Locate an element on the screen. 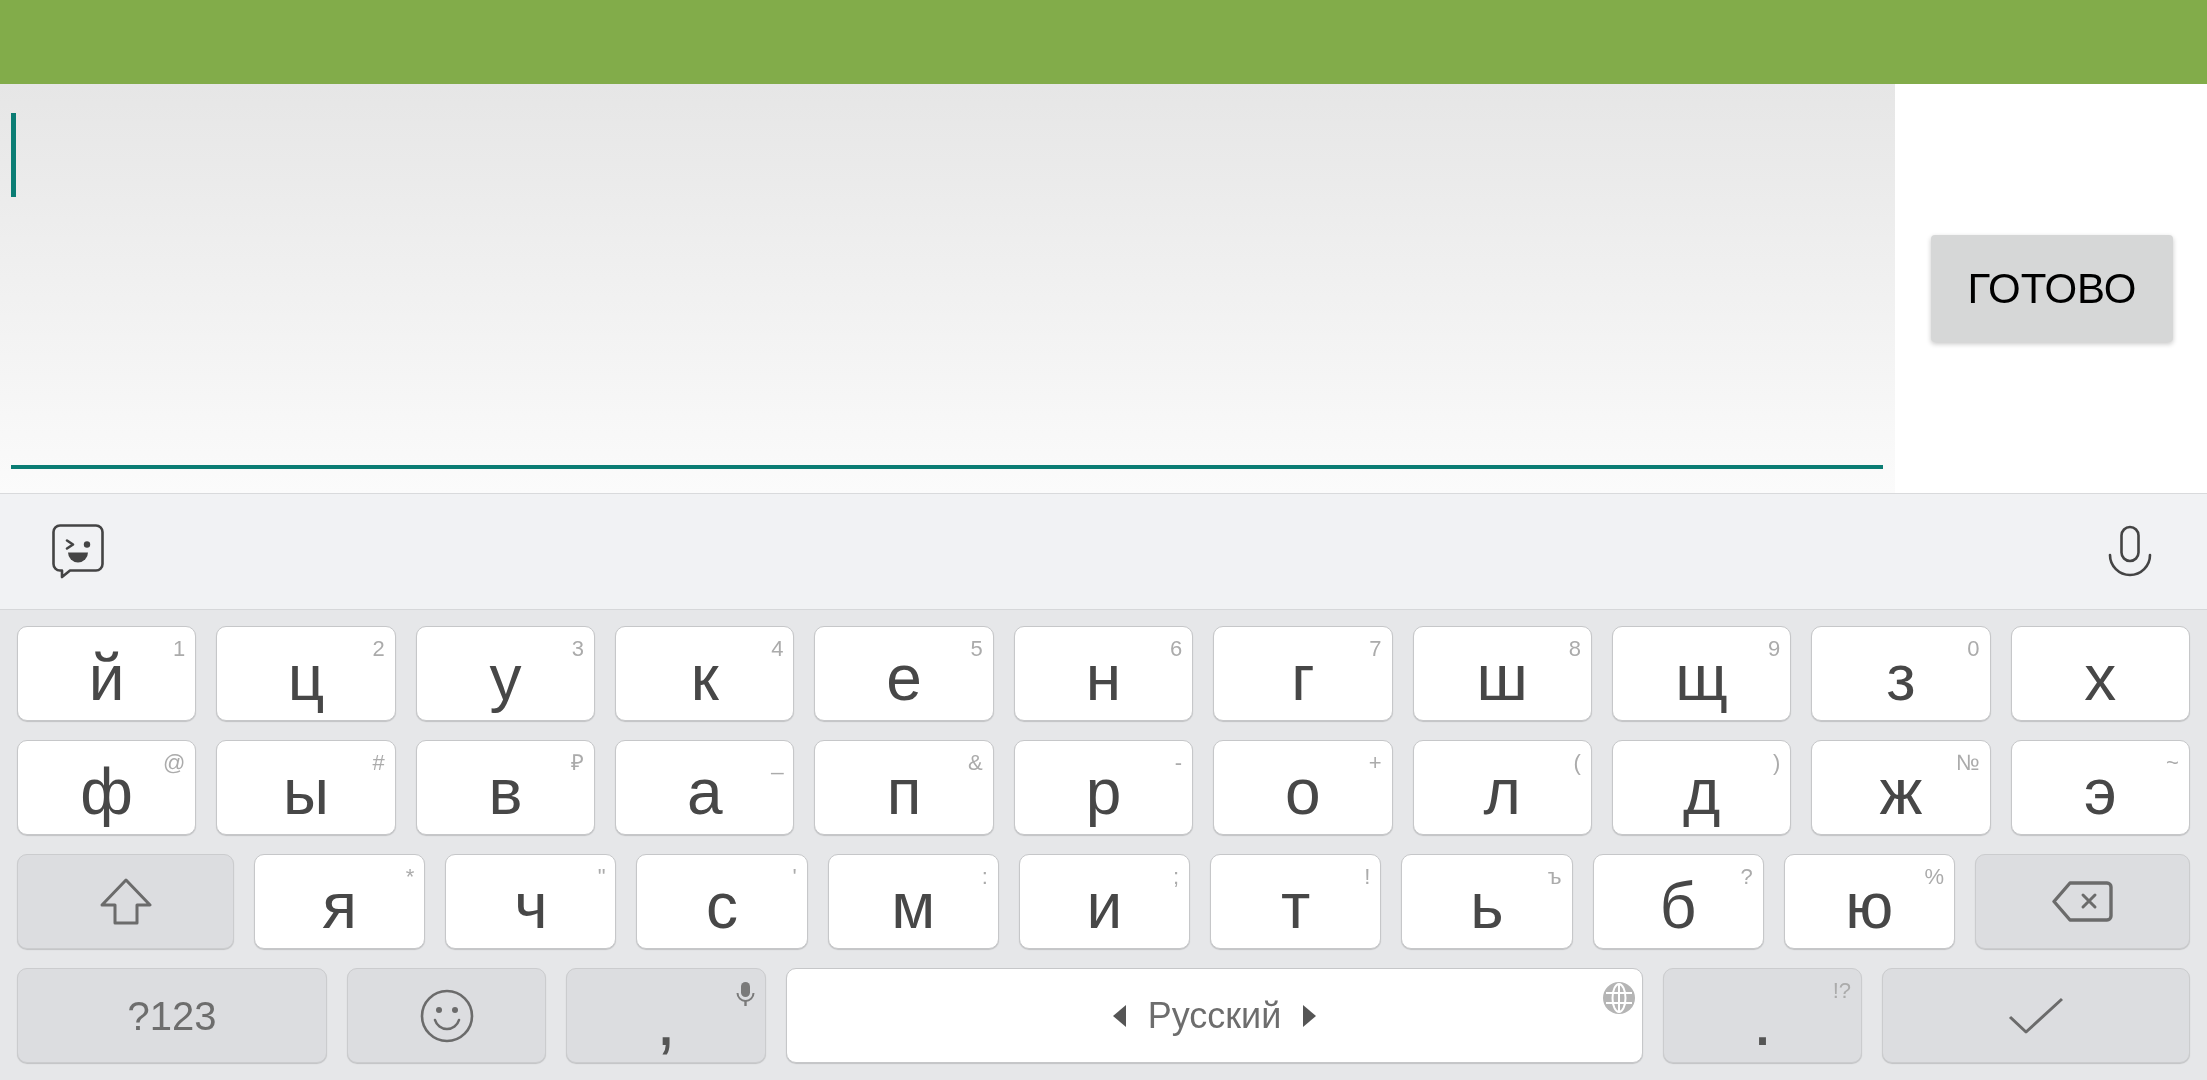  caret-right-icon is located at coordinates (1310, 1015).